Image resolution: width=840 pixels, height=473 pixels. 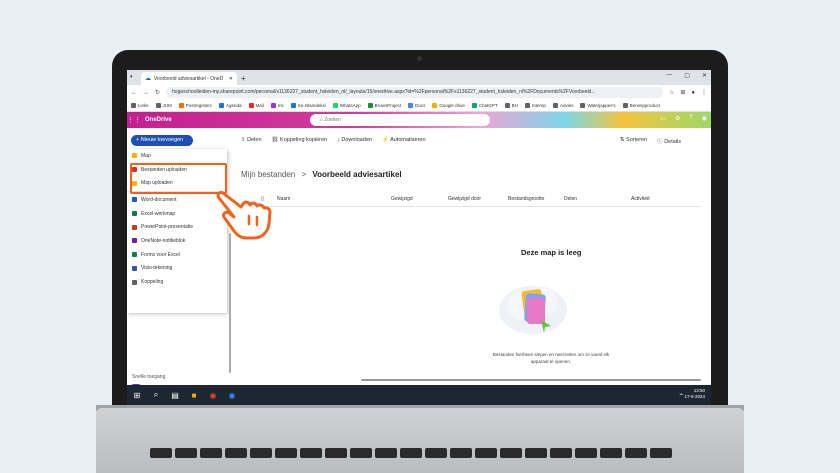 I want to click on command-details: ⓘ Details, so click(x=669, y=141).